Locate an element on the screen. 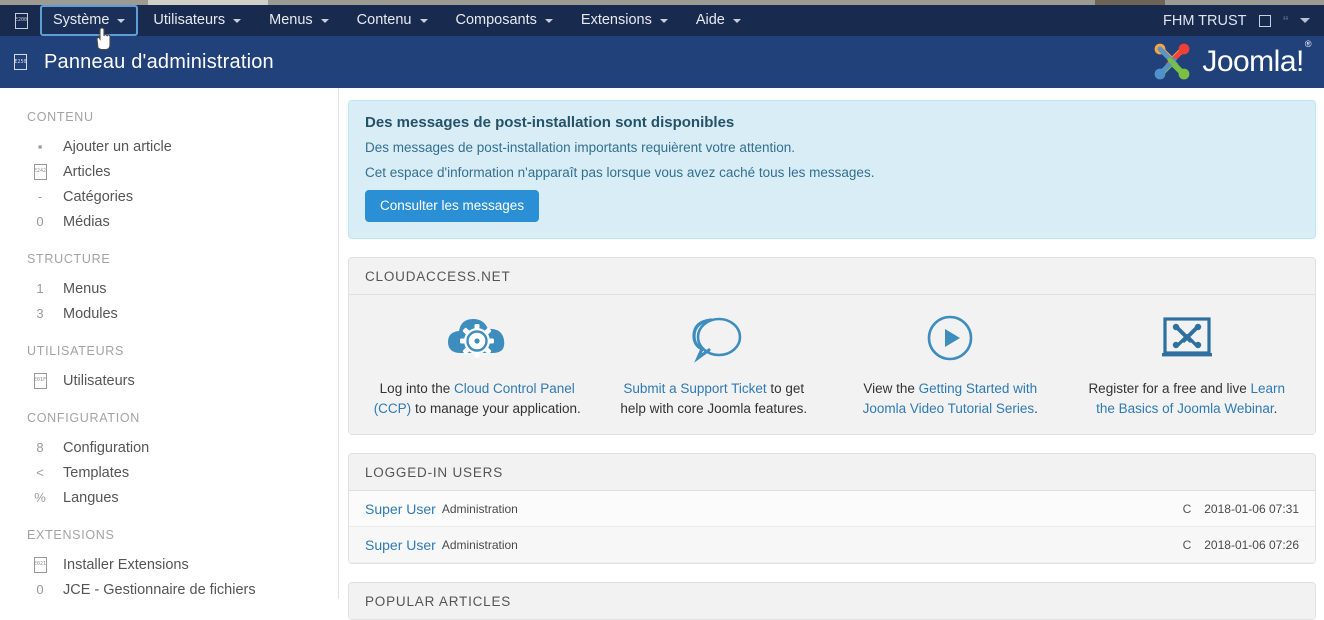 This screenshot has height=620, width=1324. joomla-brand-icon: E200 is located at coordinates (21, 21).